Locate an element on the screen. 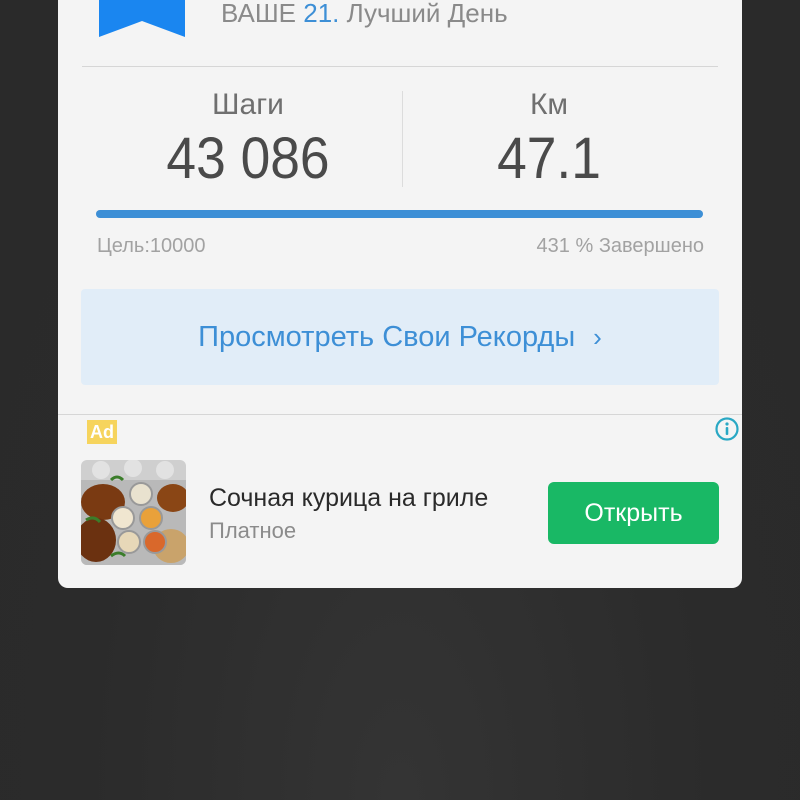 The height and width of the screenshot is (800, 800). view-records-label: Просмотреть Свои Рекорды is located at coordinates (387, 336).